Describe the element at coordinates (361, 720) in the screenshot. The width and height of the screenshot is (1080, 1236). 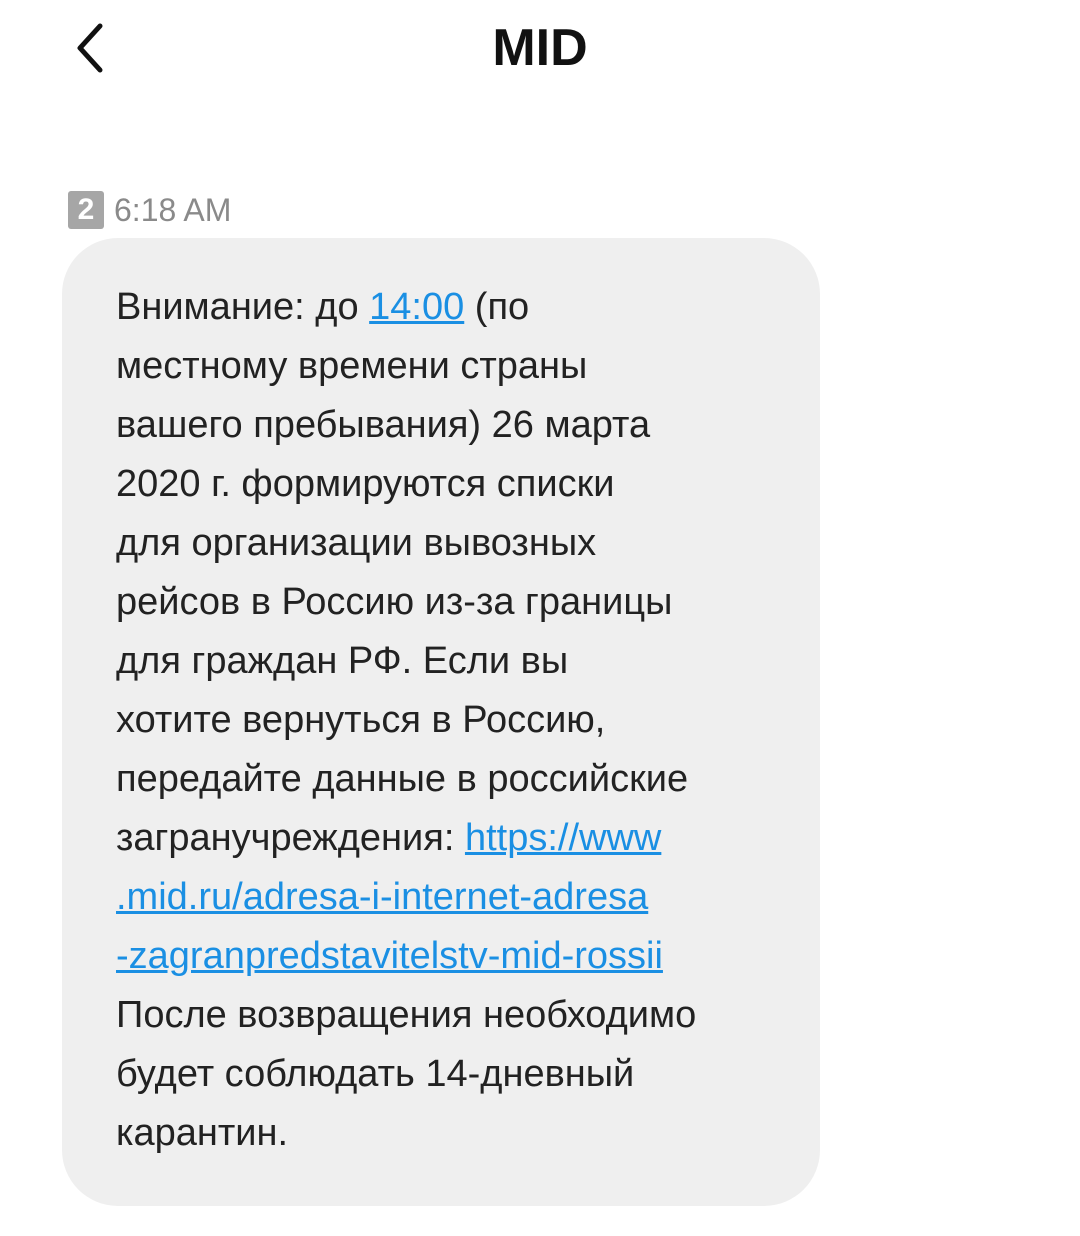
I see `message-line: хотите вернуться в Россию,` at that location.